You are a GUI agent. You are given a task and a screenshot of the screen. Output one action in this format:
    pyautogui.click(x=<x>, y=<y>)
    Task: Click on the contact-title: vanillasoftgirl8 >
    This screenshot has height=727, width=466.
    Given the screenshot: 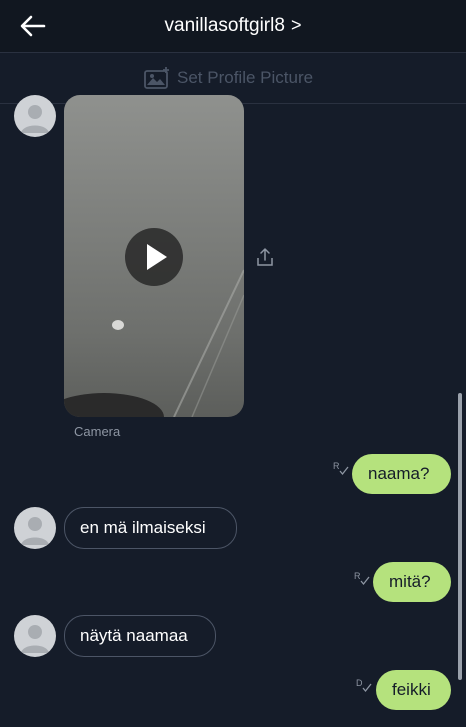 What is the action you would take?
    pyautogui.click(x=233, y=26)
    